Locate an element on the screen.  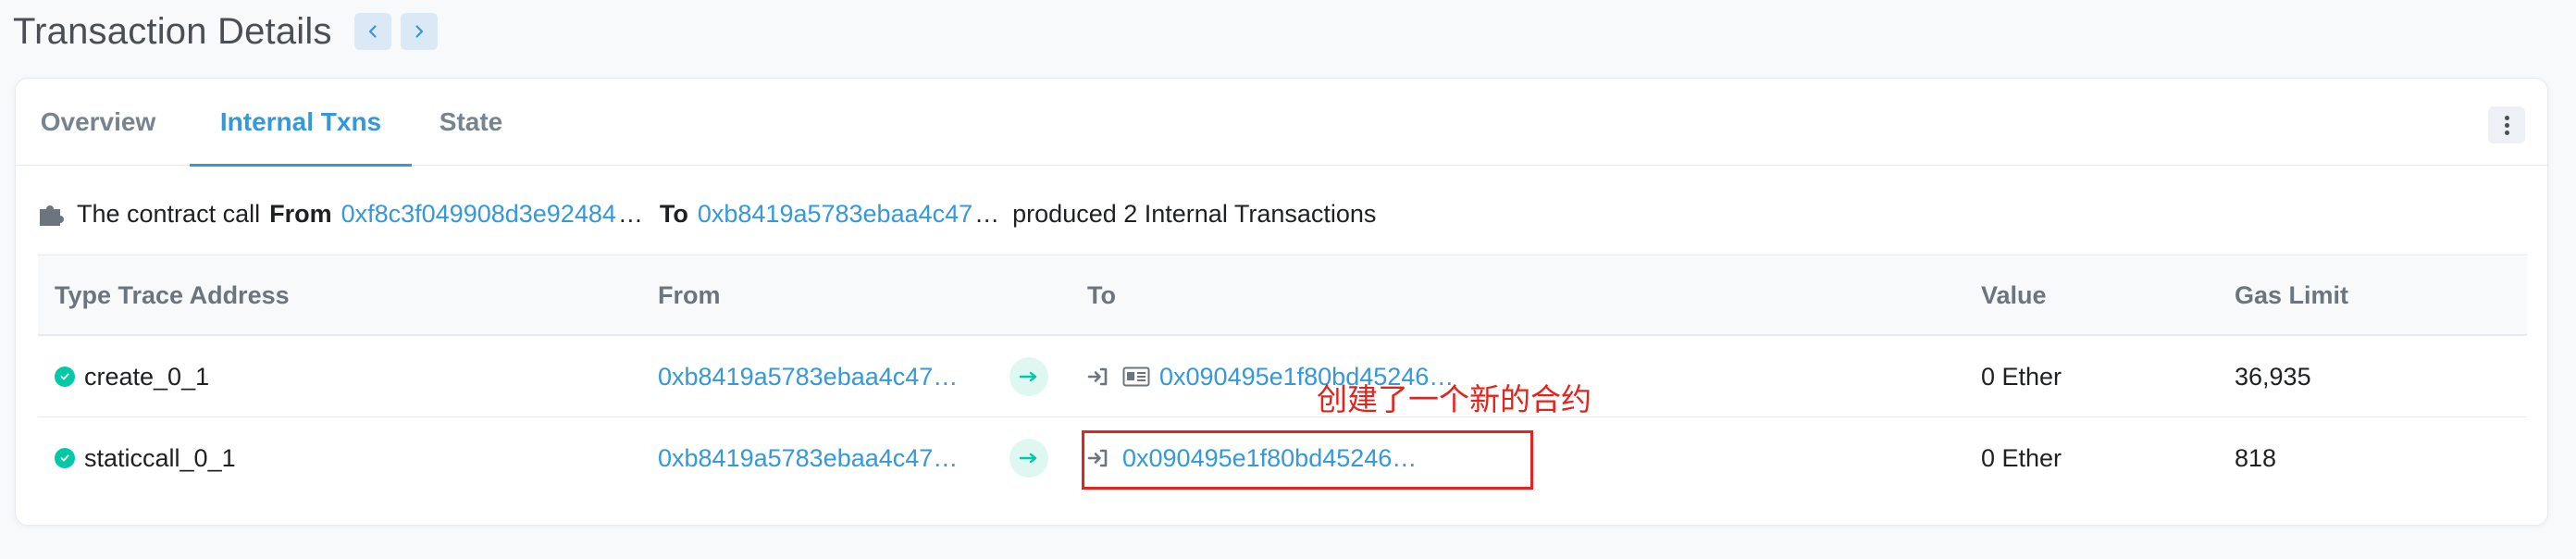
more-vertical-icon is located at coordinates (2507, 125).